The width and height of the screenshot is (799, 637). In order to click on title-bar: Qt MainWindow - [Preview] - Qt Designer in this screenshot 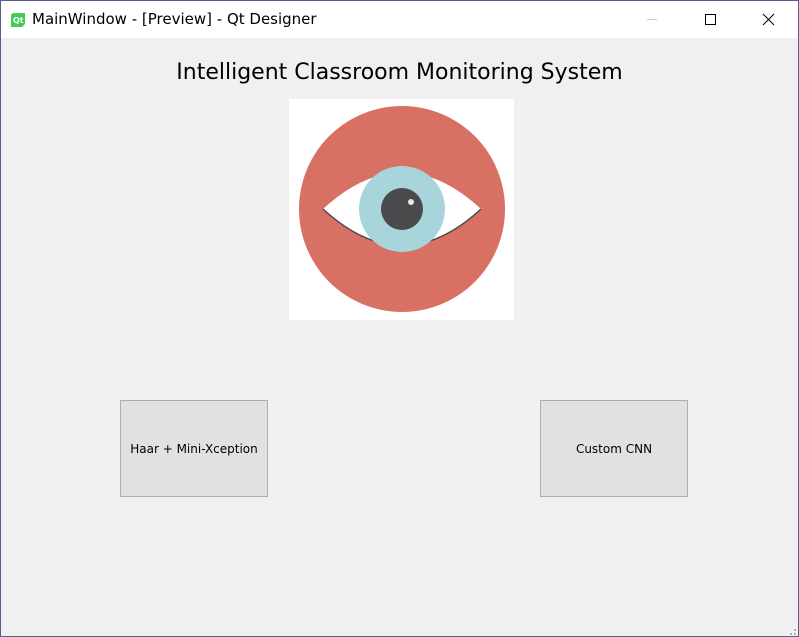, I will do `click(399, 19)`.